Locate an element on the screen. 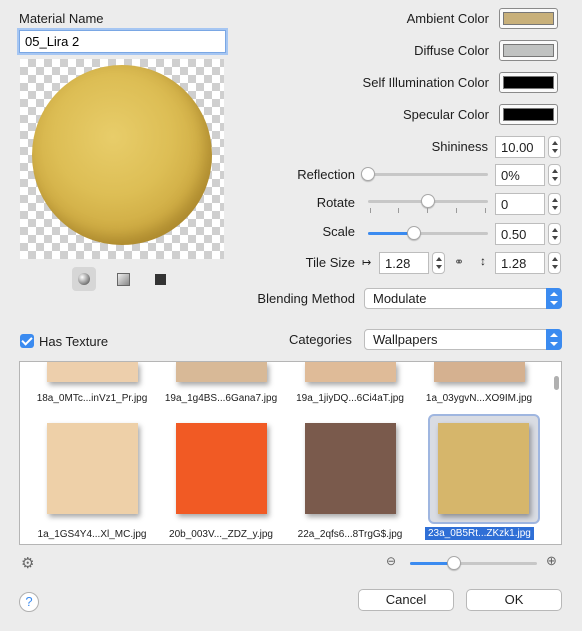  scale-label: Scale is located at coordinates (338, 231).